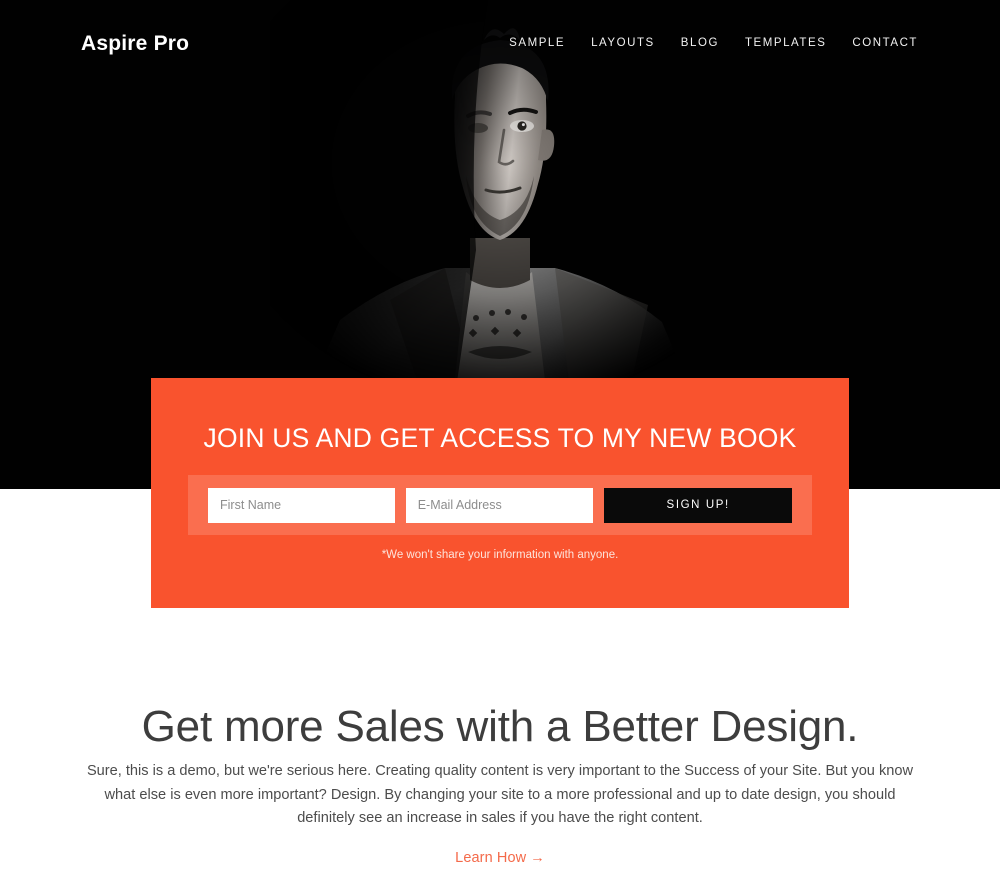 The image size is (1000, 880). I want to click on site-logo: Aspire Pro, so click(135, 43).